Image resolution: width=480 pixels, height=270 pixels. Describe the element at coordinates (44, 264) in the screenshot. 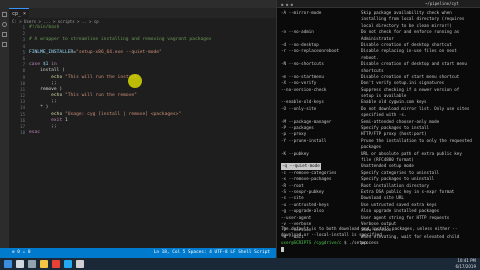

I see `file-explorer-icon` at that location.